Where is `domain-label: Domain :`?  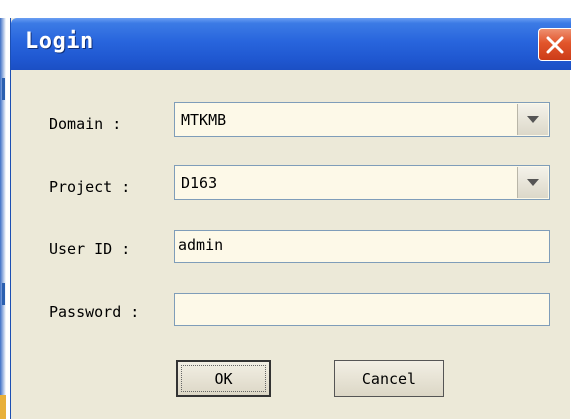
domain-label: Domain : is located at coordinates (85, 124).